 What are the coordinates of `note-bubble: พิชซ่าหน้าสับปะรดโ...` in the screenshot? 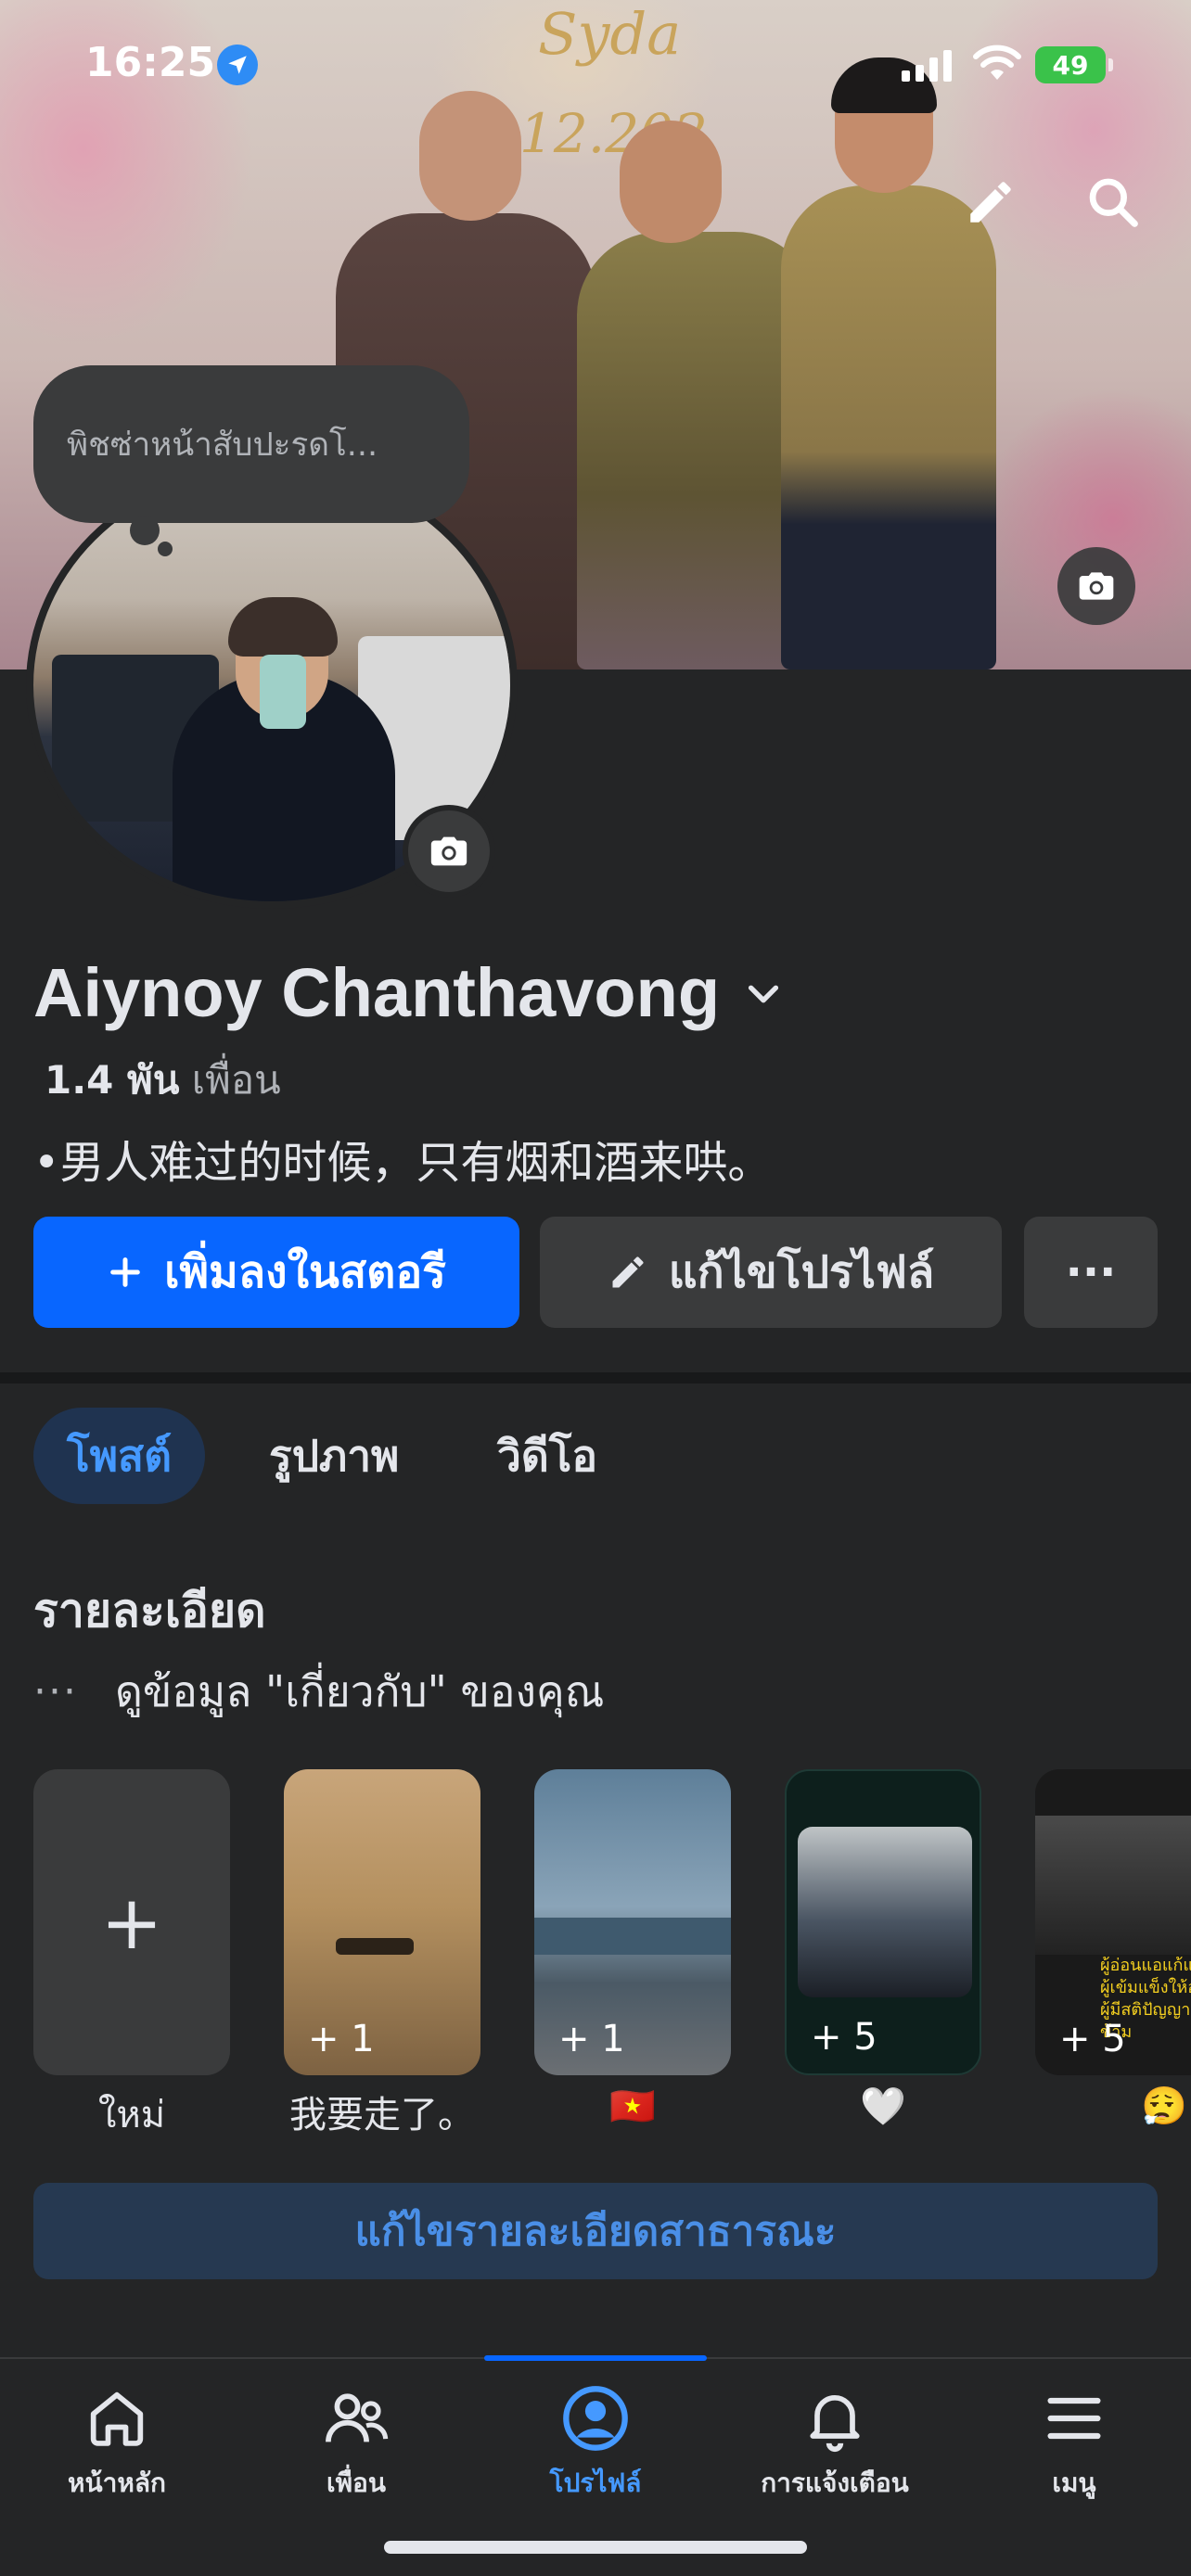 It's located at (251, 444).